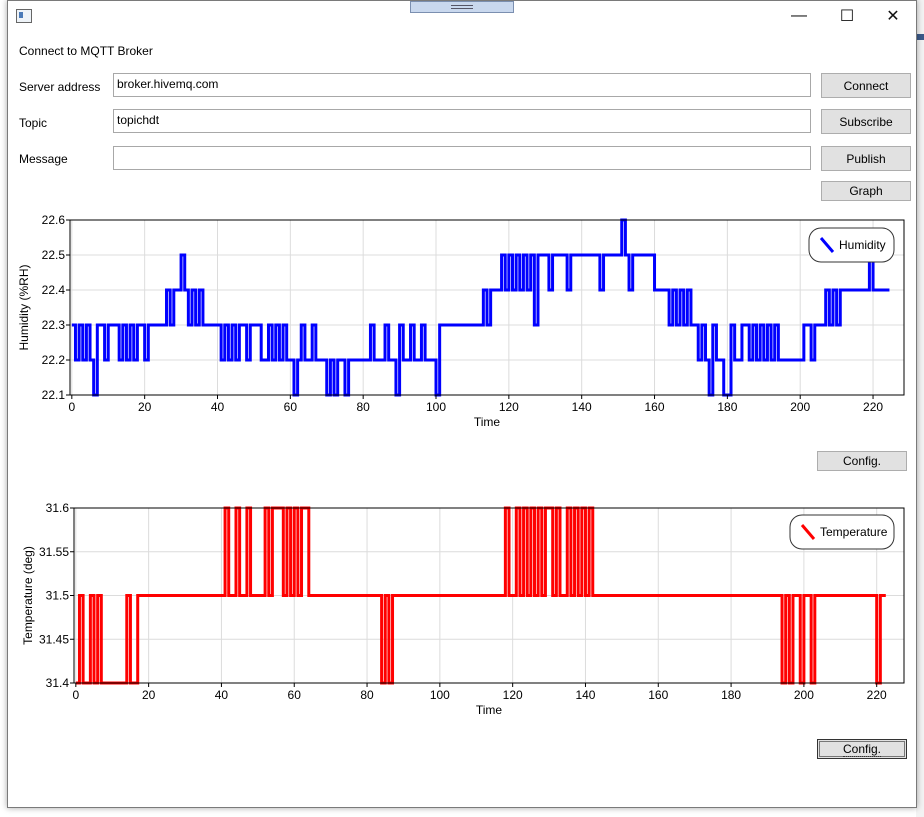  I want to click on maximize-button: ☐, so click(847, 16).